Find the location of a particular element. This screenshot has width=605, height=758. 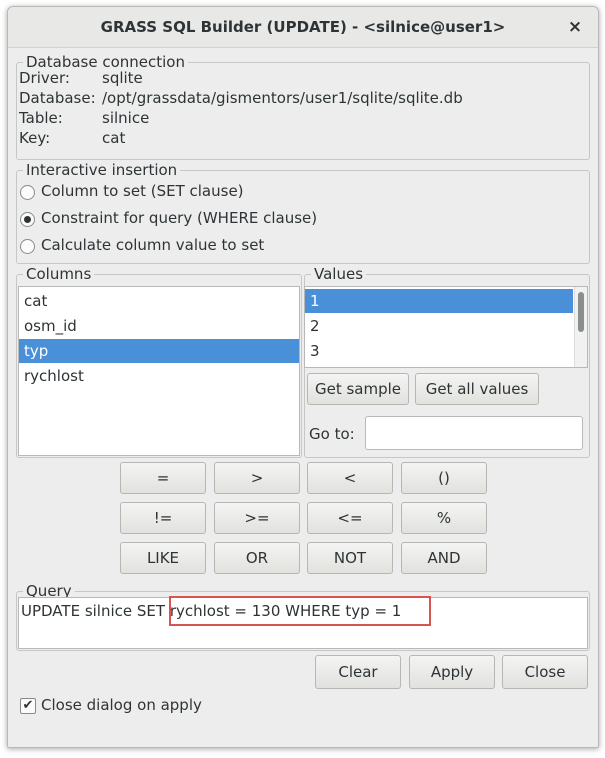

close-window-icon: × is located at coordinates (575, 27).